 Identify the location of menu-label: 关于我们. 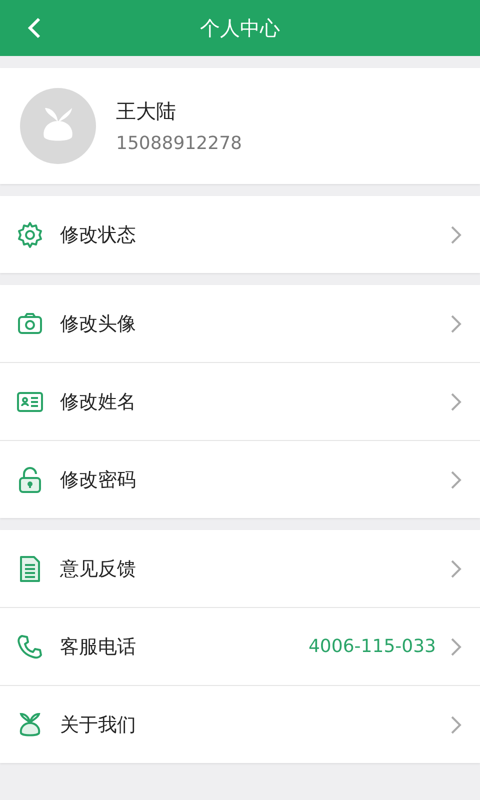
(98, 725).